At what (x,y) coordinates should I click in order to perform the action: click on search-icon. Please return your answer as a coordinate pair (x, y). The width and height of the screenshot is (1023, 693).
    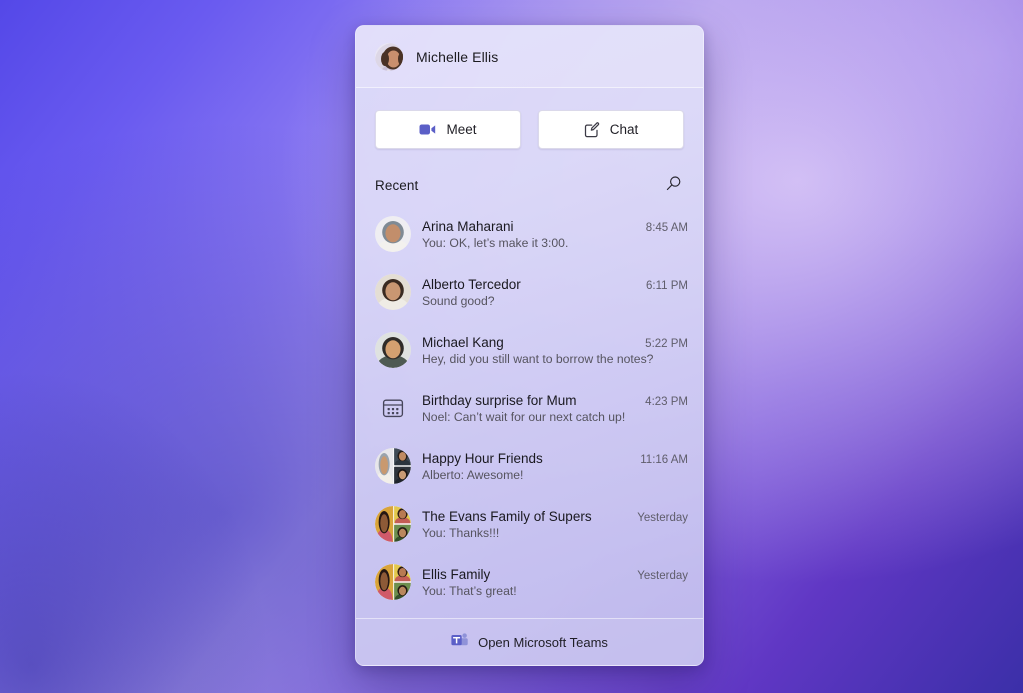
    Looking at the image, I should click on (673, 185).